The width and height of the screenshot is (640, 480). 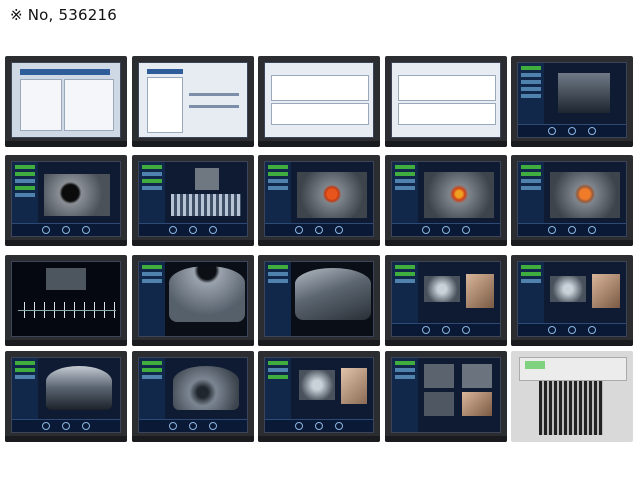 What do you see at coordinates (66, 300) in the screenshot?
I see `photo-pw-doppler` at bounding box center [66, 300].